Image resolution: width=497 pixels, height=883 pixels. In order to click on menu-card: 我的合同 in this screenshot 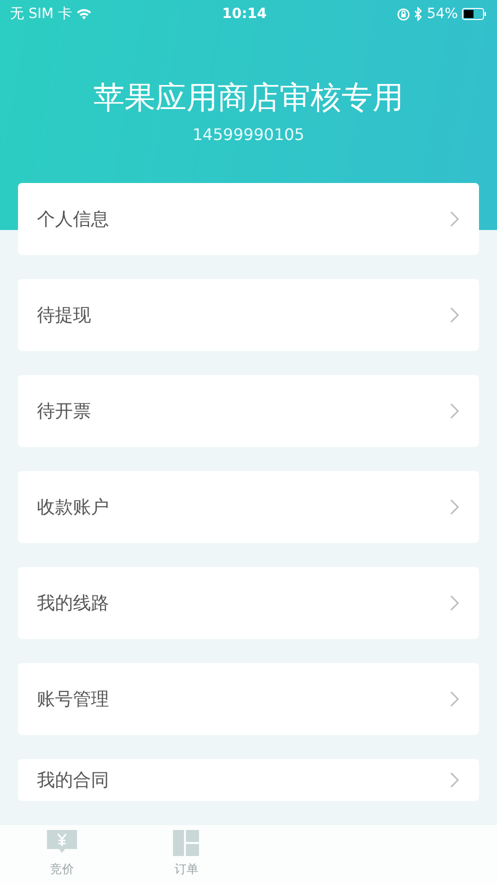, I will do `click(248, 780)`.